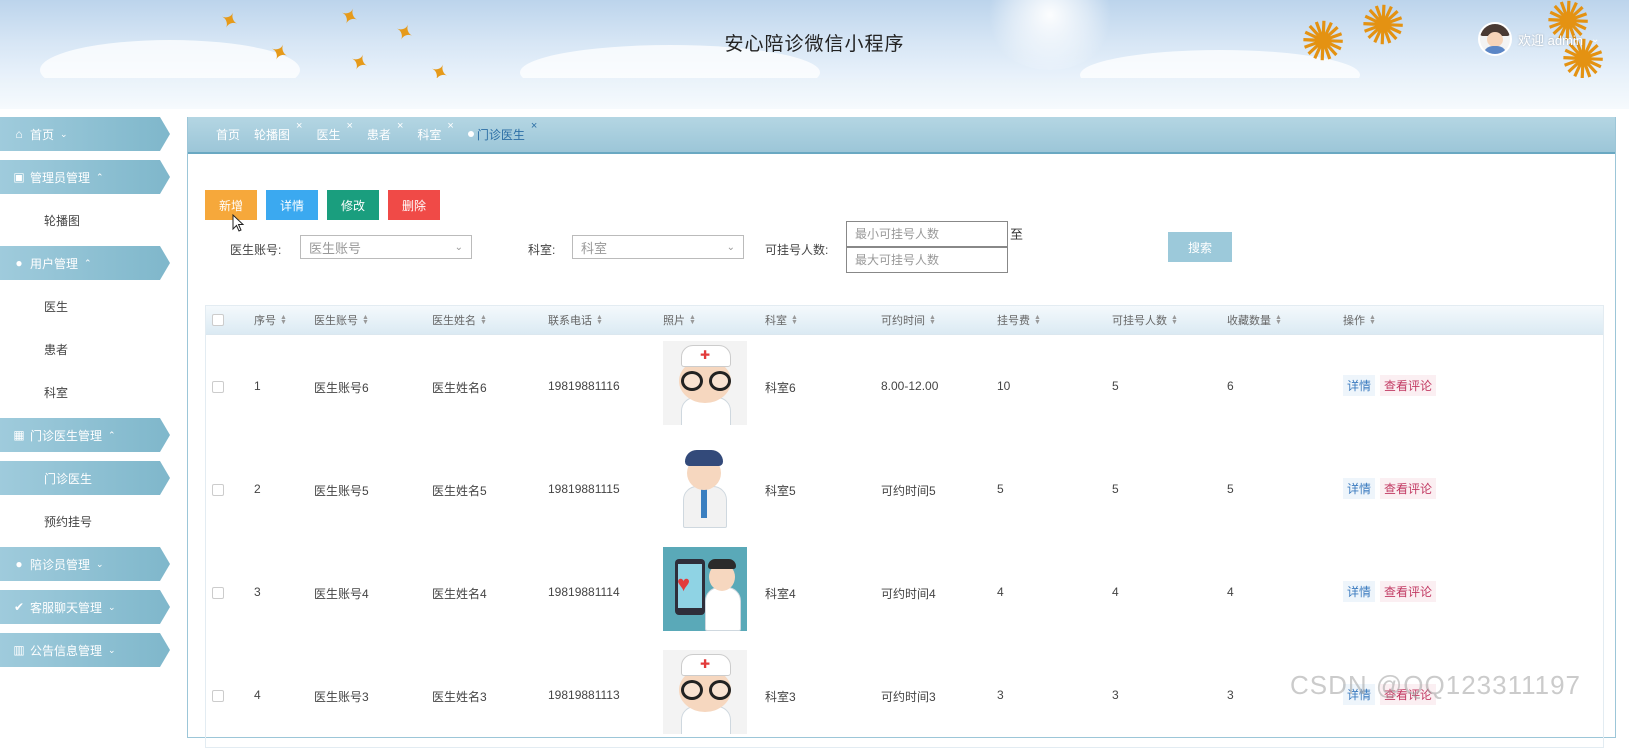 This screenshot has width=1629, height=748. What do you see at coordinates (1254, 320) in the screenshot?
I see `column-header: 收藏数量 ▲ ▼` at bounding box center [1254, 320].